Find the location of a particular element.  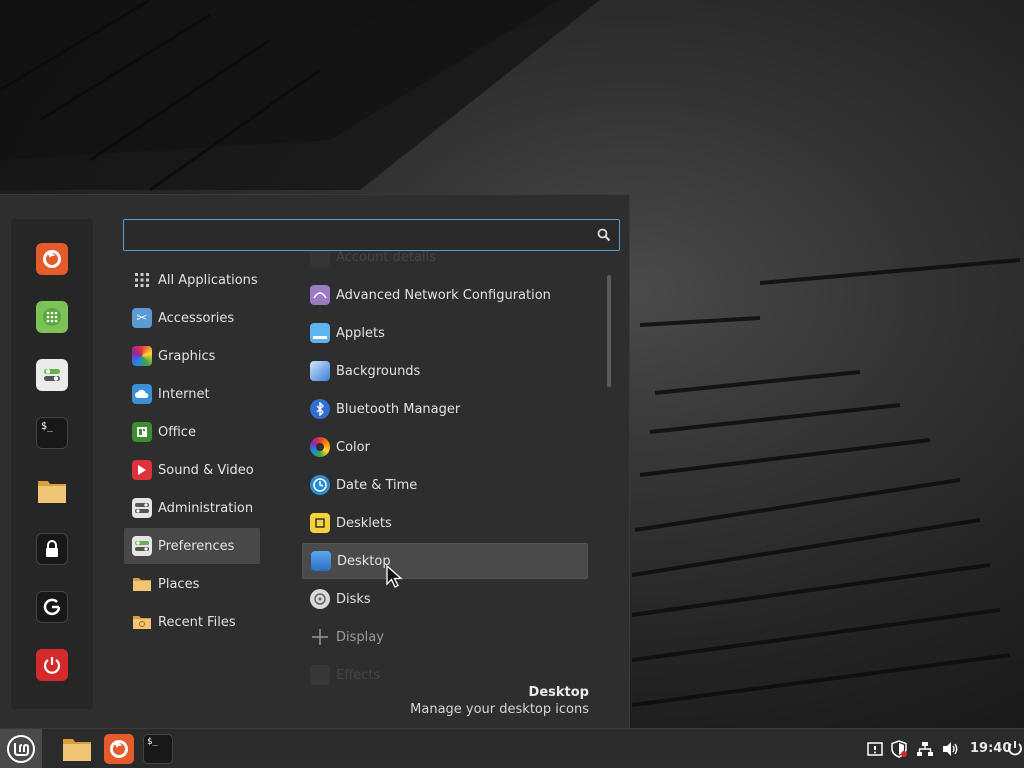

administration-icon is located at coordinates (142, 508).